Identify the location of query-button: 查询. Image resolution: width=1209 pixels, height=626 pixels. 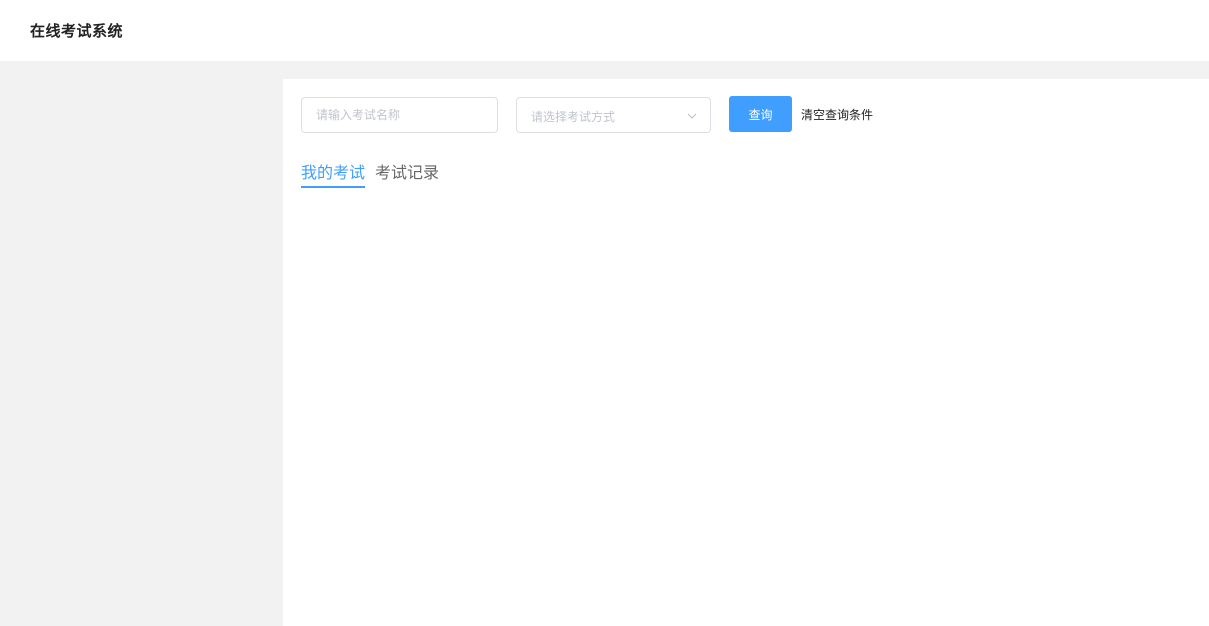
(760, 114).